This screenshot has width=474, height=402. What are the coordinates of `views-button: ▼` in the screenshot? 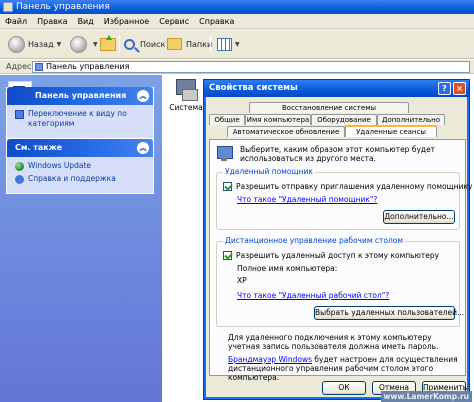 It's located at (228, 44).